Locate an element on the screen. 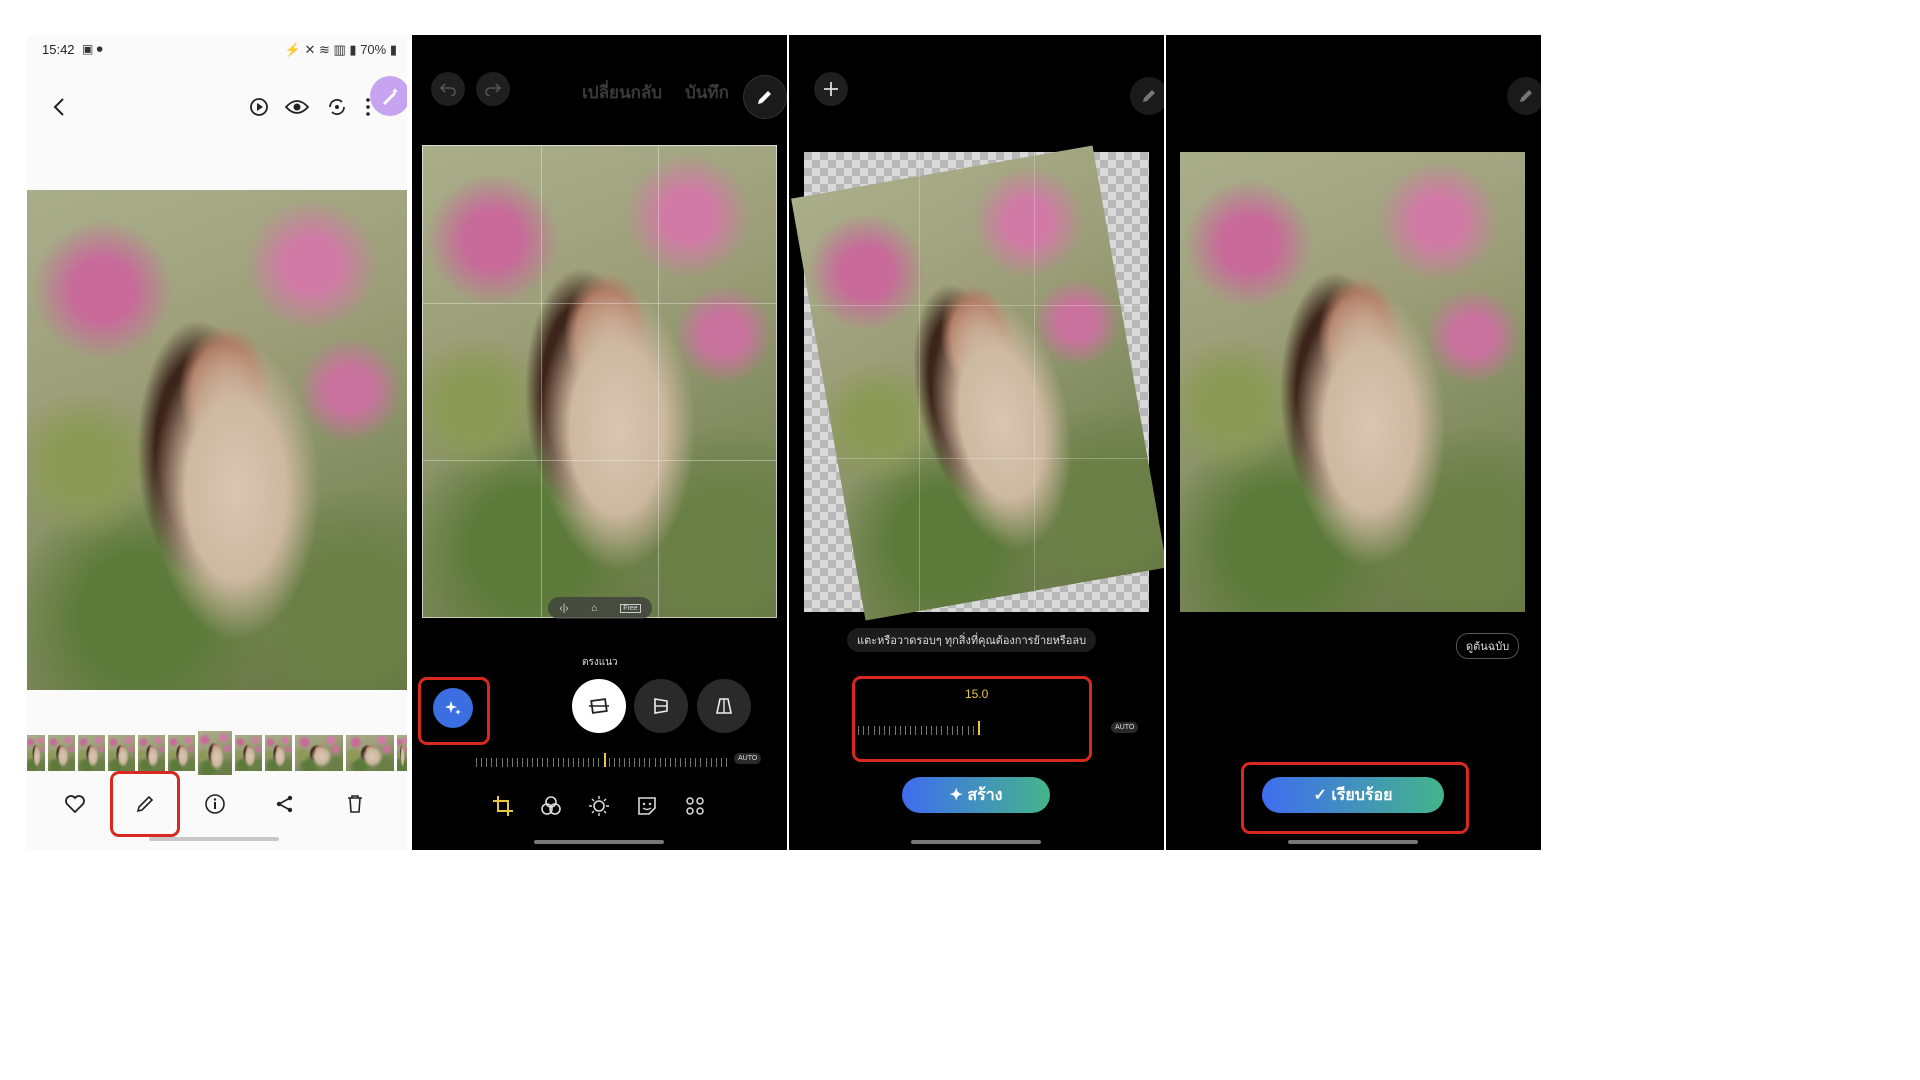  status-right: ⚡ ✕ ≋ ▥ ▮ 70% ▮ is located at coordinates (341, 50).